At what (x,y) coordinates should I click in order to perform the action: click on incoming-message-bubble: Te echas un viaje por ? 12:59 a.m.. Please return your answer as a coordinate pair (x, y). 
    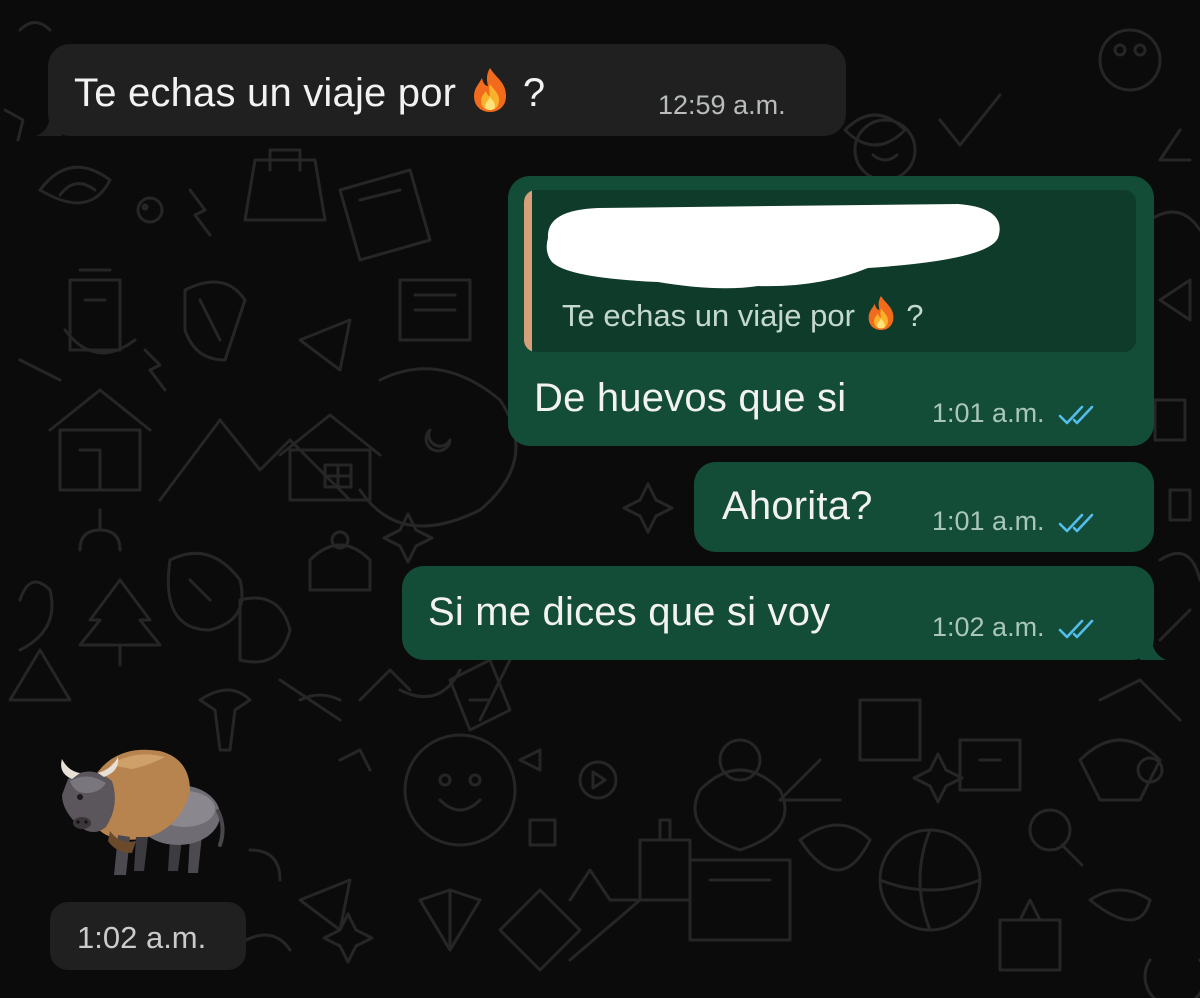
    Looking at the image, I should click on (441, 90).